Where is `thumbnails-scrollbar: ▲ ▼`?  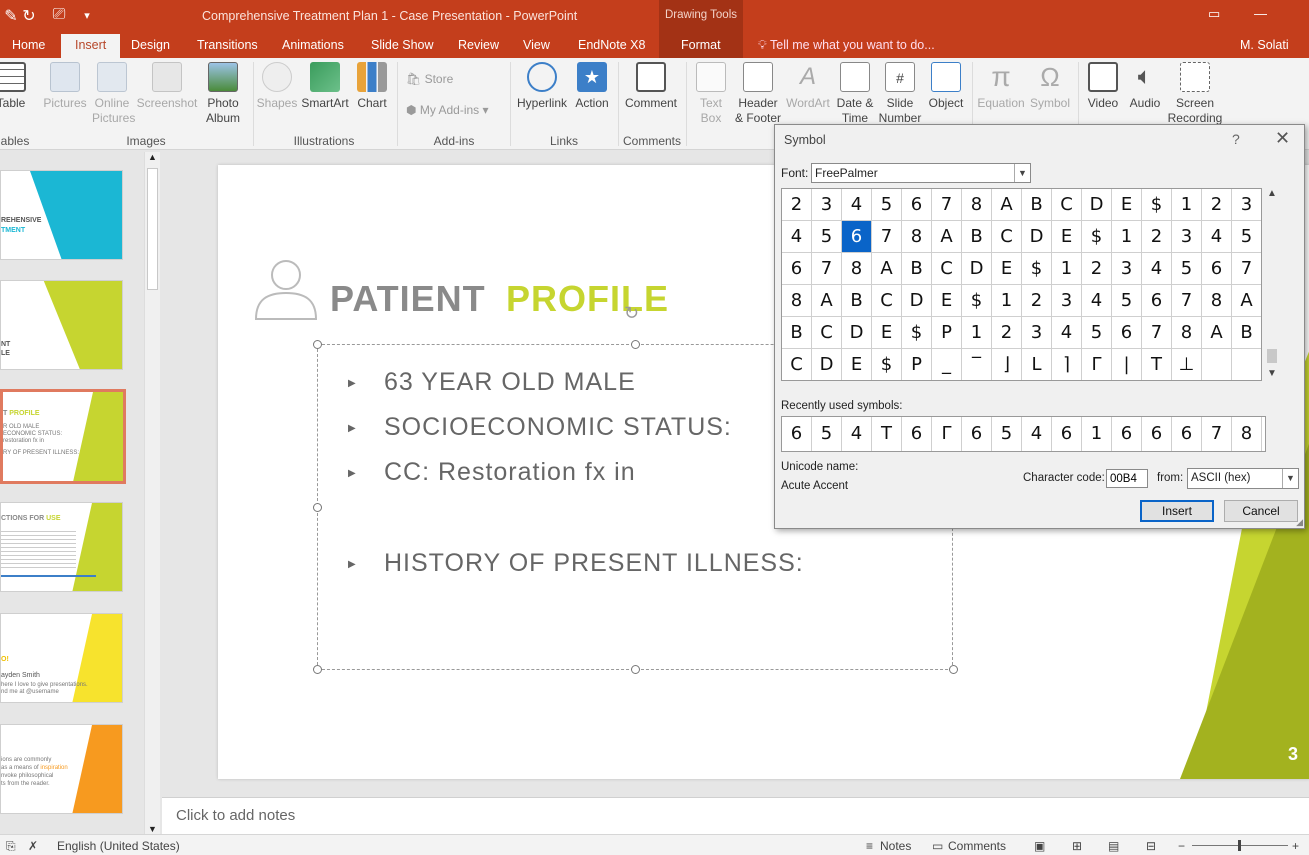 thumbnails-scrollbar: ▲ ▼ is located at coordinates (152, 493).